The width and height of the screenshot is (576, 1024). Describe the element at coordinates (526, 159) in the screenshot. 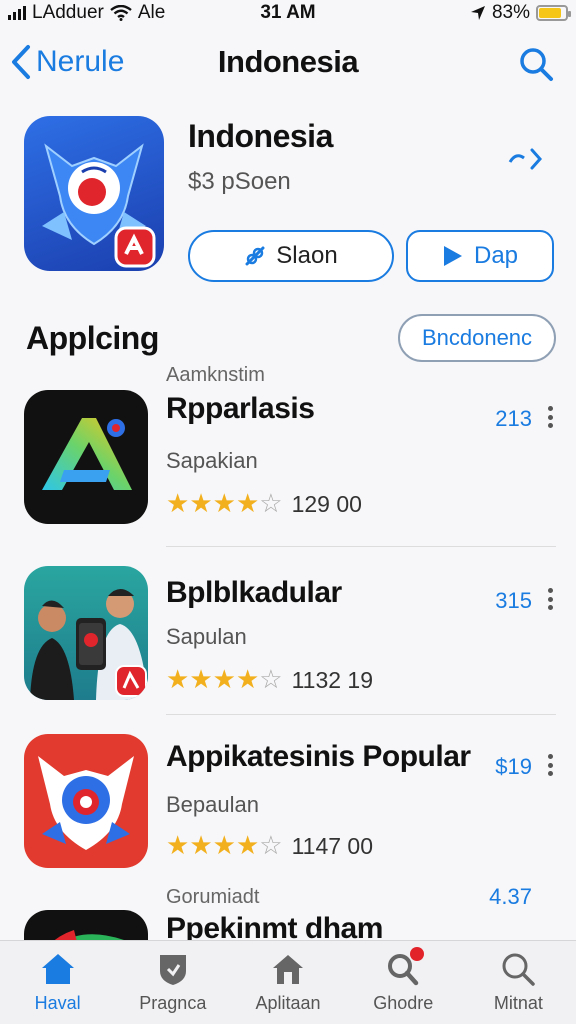

I see `share-arrow-icon` at that location.